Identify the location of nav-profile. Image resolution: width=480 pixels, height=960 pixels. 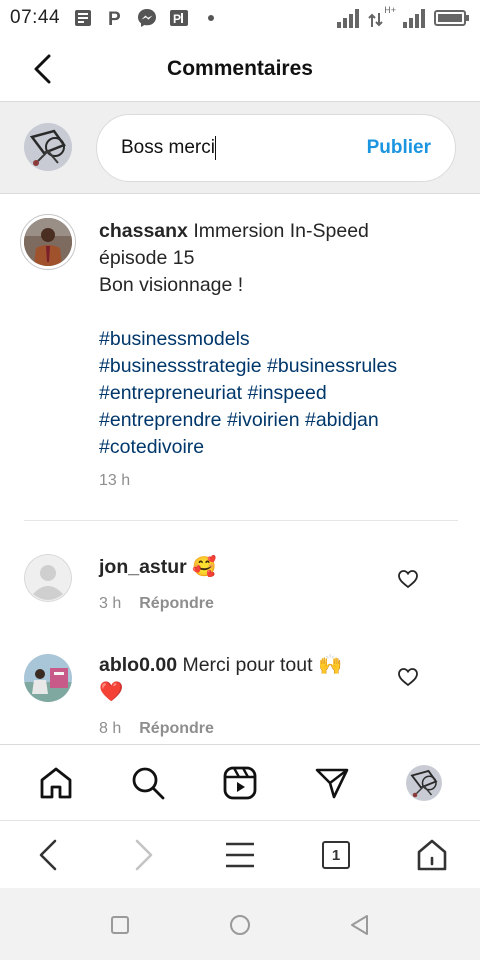
(424, 783).